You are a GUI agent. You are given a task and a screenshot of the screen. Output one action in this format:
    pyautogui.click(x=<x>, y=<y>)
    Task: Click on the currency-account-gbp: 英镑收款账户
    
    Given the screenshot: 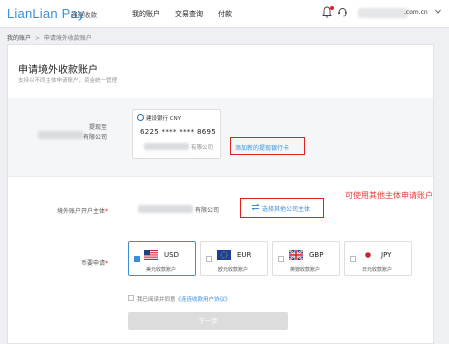 What is the action you would take?
    pyautogui.click(x=305, y=270)
    